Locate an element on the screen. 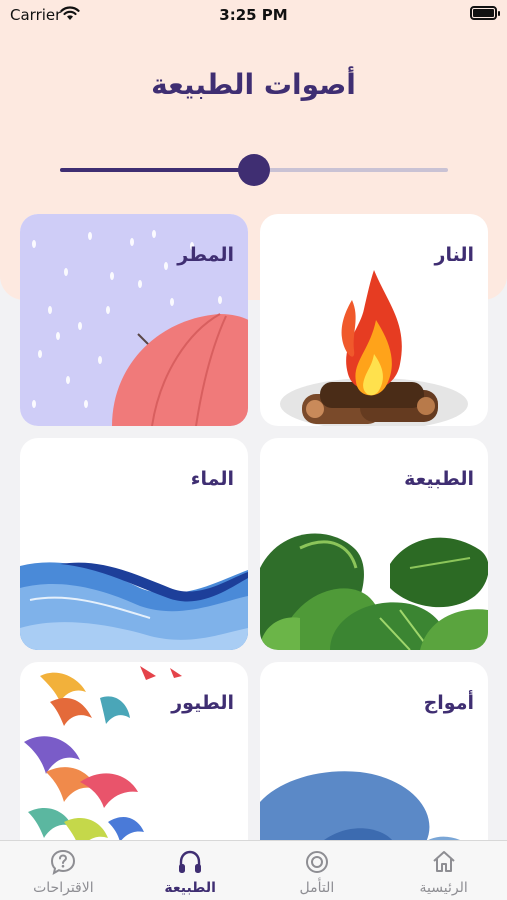 The image size is (507, 900). card-rain: المطر is located at coordinates (134, 320).